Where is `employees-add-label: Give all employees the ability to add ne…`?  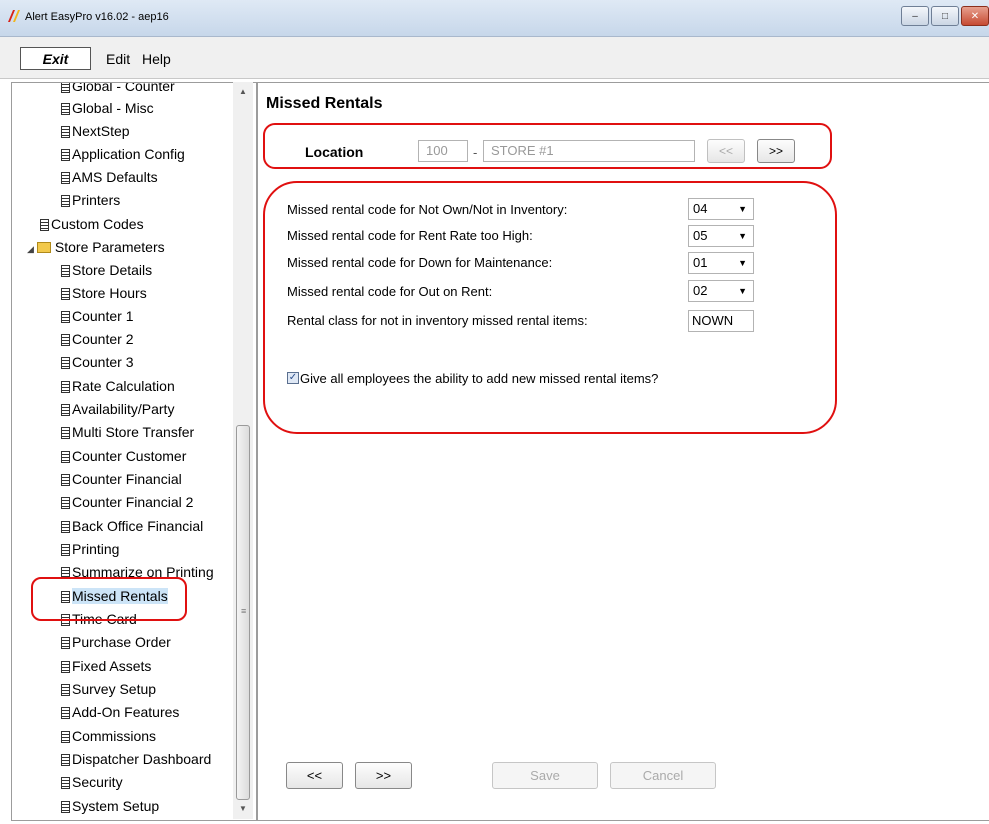
employees-add-label: Give all employees the ability to add ne… is located at coordinates (479, 378).